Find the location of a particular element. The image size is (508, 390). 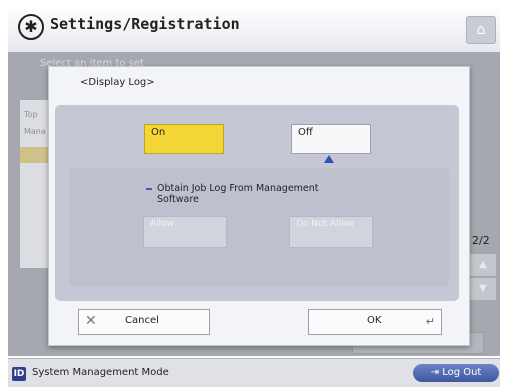

ok-button: OK ↵ is located at coordinates (375, 322).